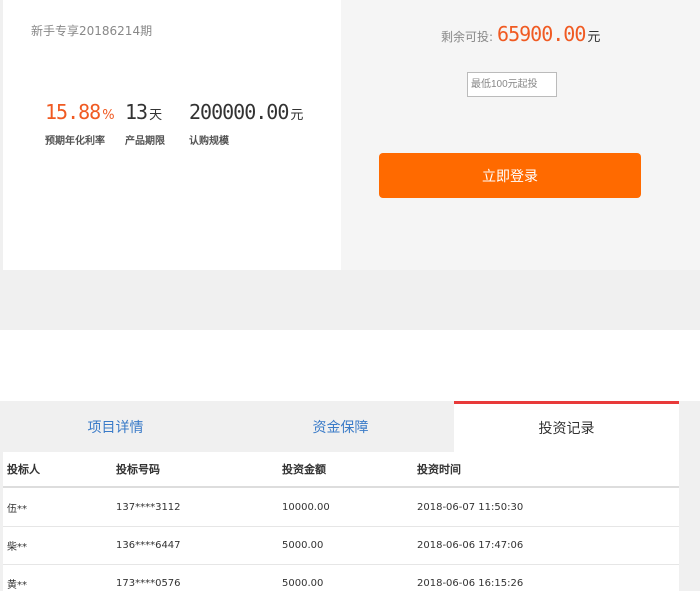 The image size is (700, 591). What do you see at coordinates (75, 141) in the screenshot?
I see `rate-label: 预期年化利率` at bounding box center [75, 141].